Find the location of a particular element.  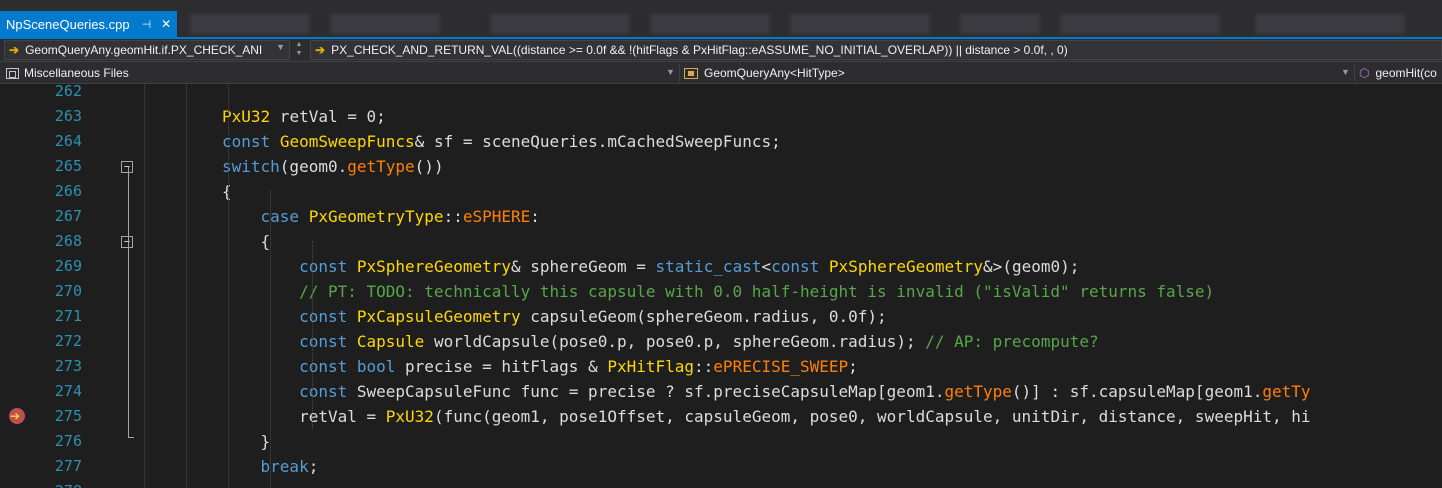

code-token: (geom0. is located at coordinates (313, 166).